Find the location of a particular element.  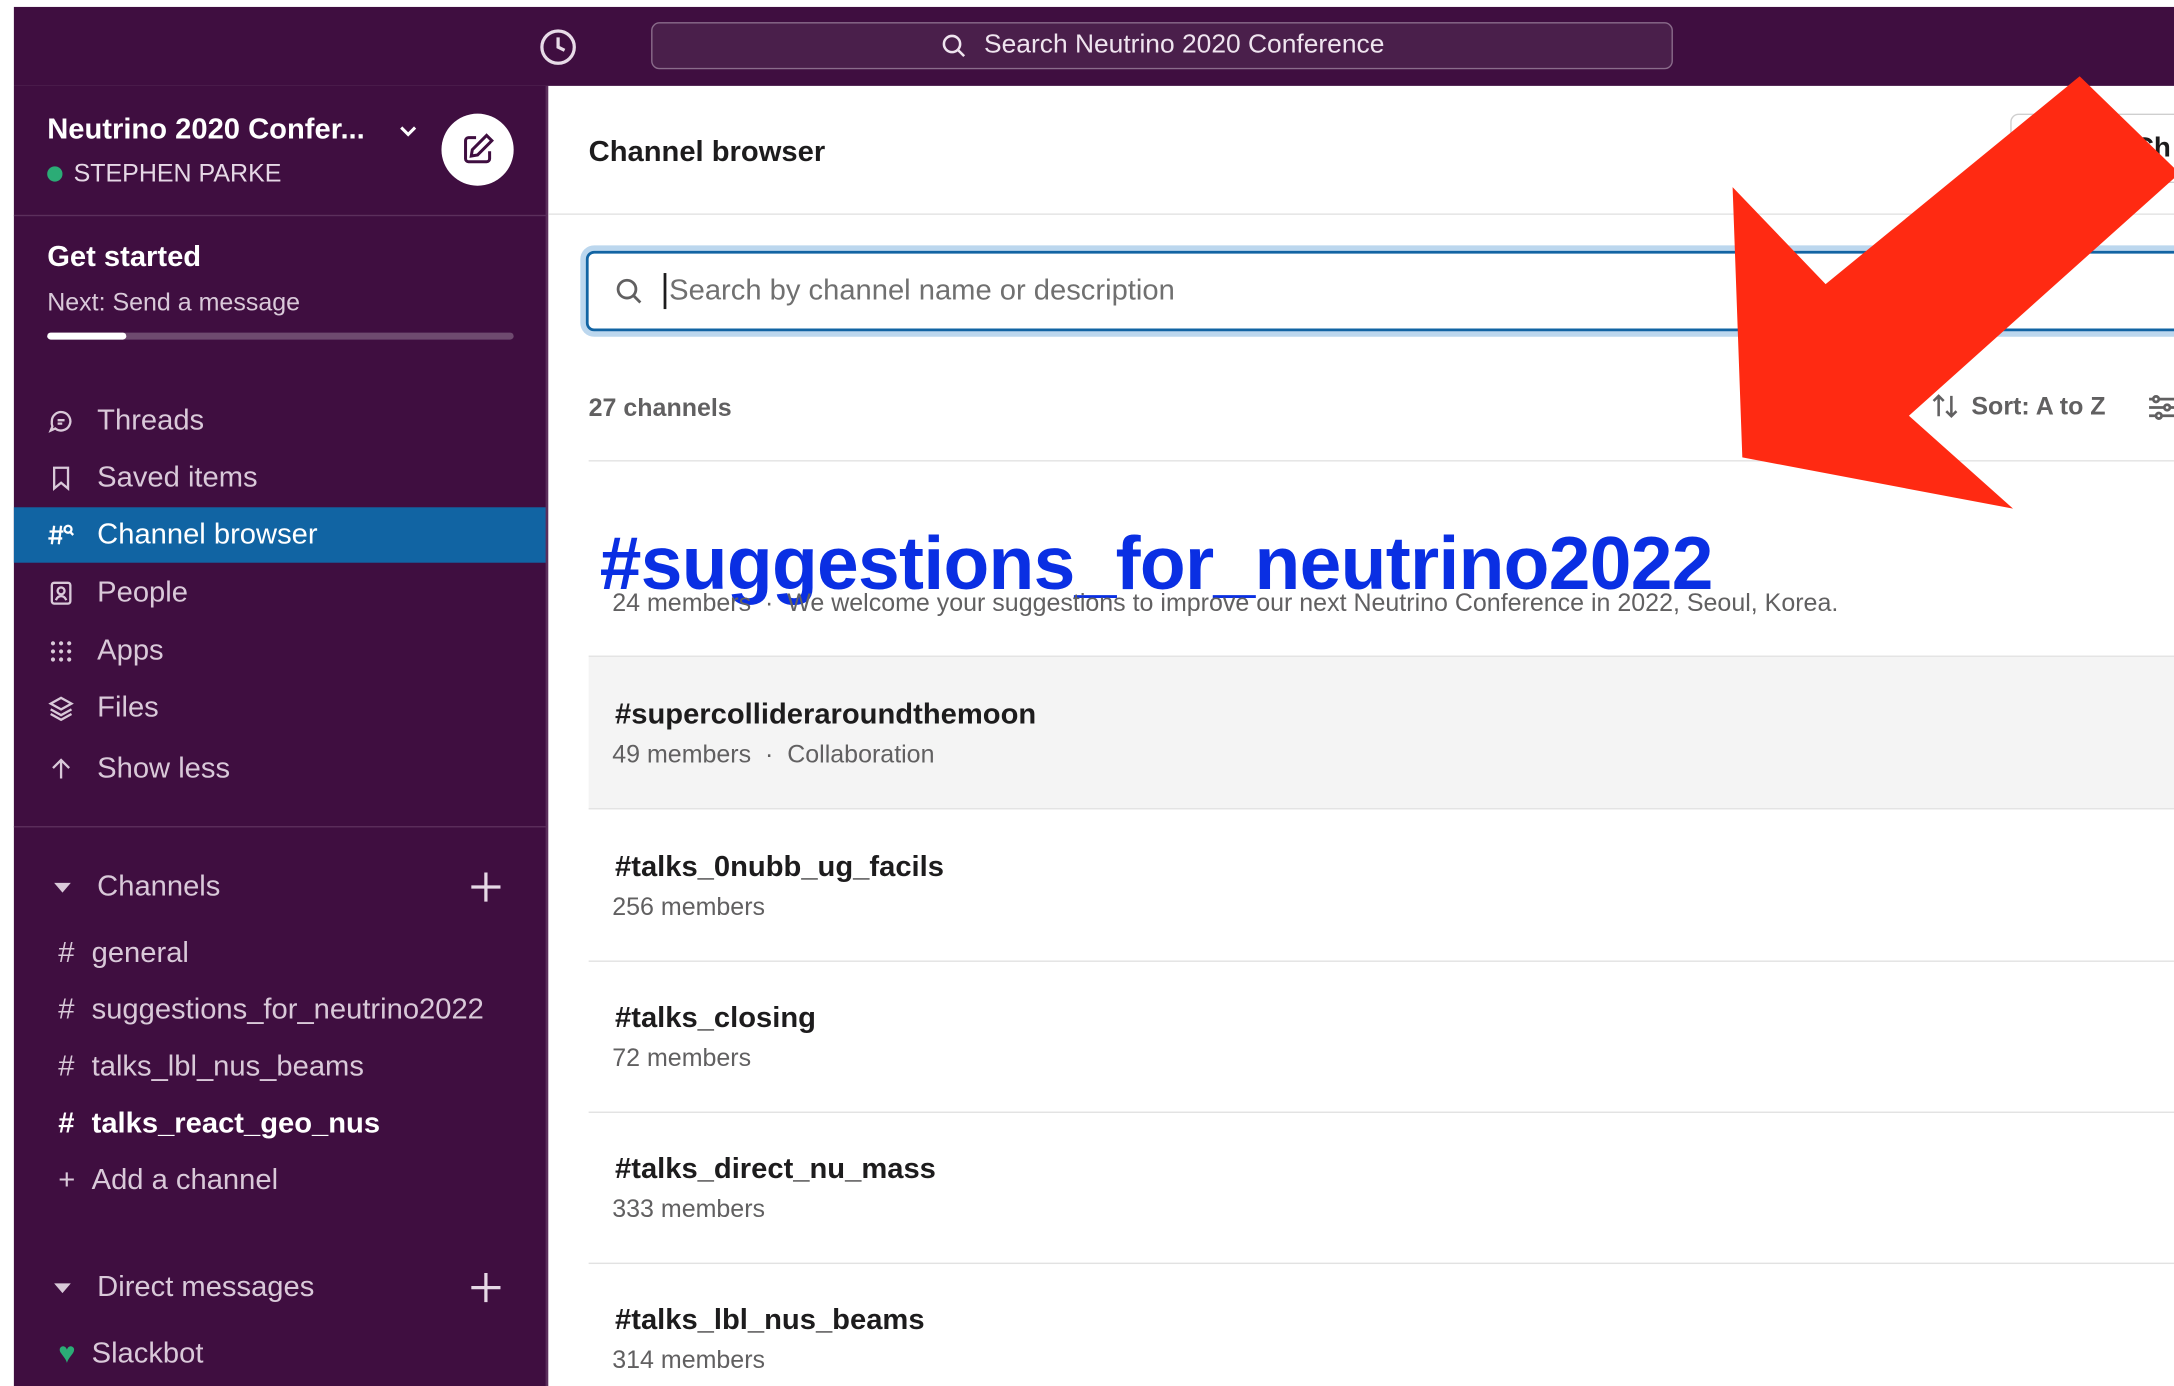

channel-name: #talks_closing is located at coordinates (715, 1018).